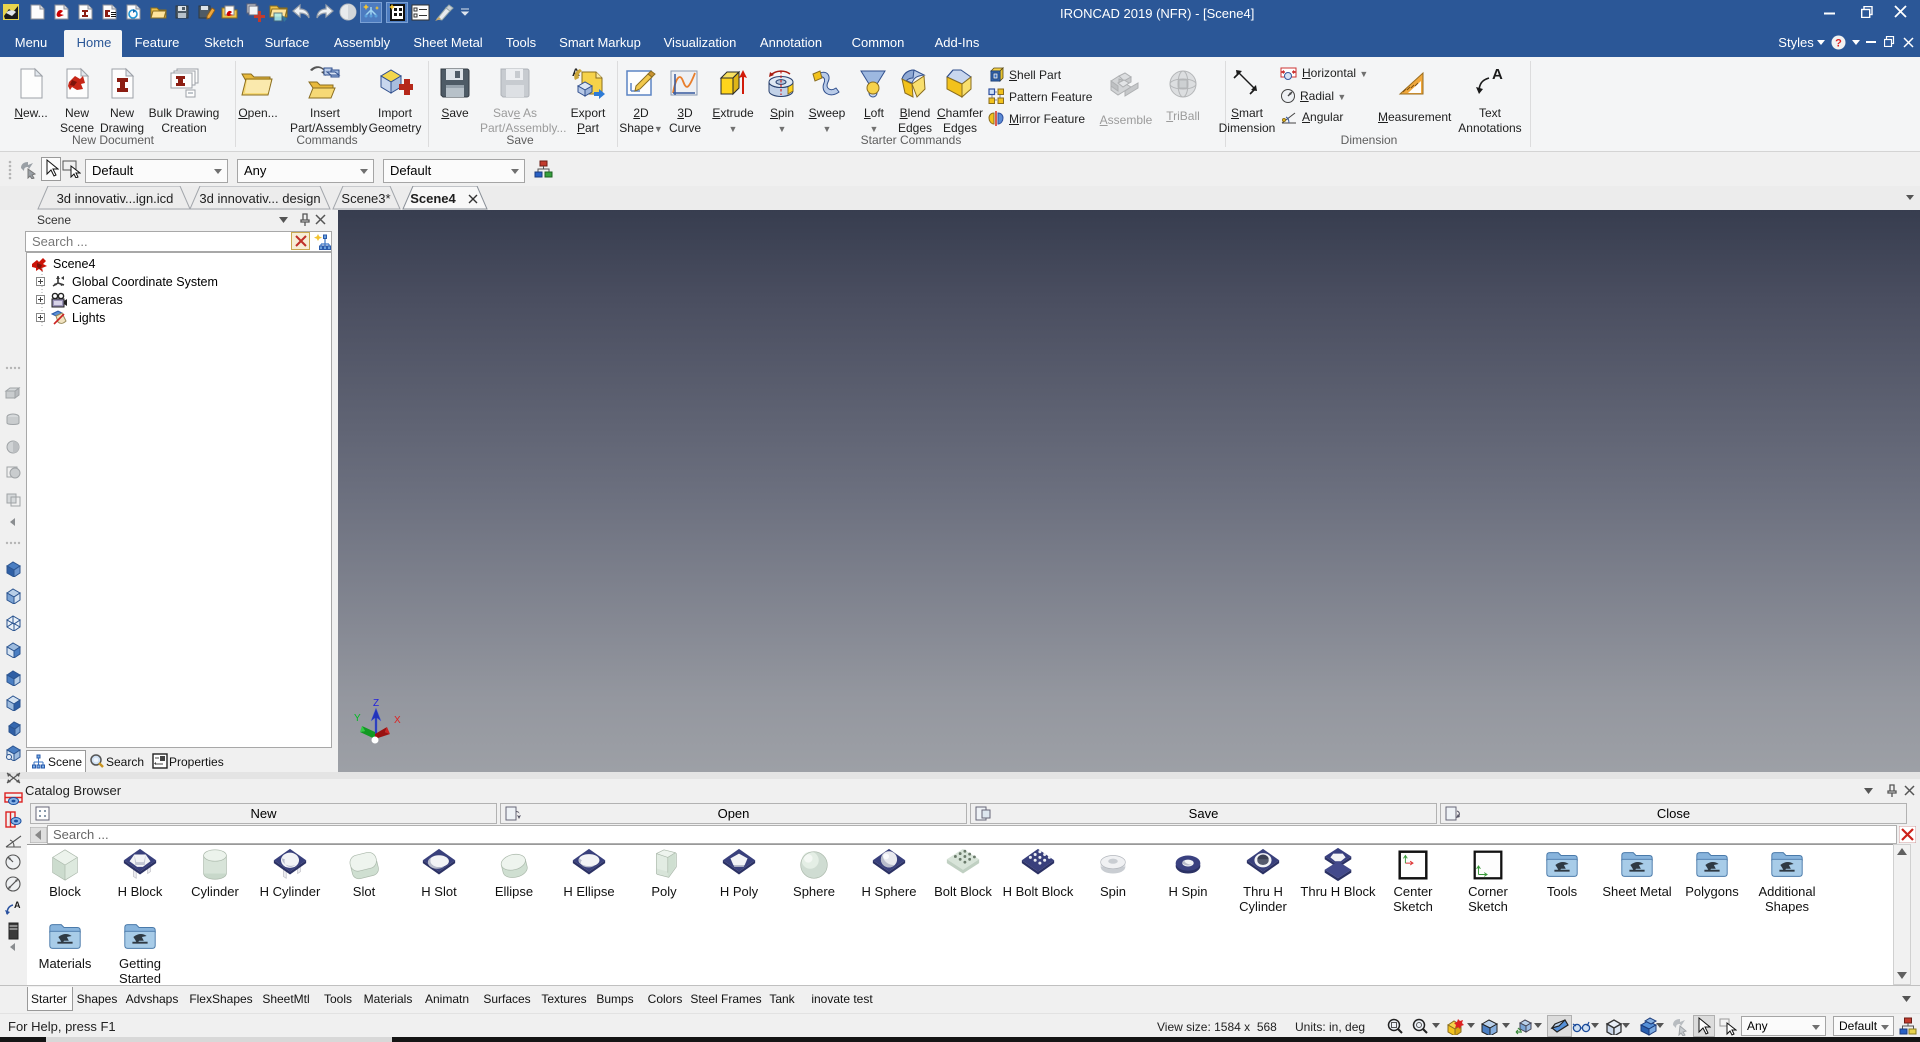  I want to click on svg-text: Y, so click(357, 718).